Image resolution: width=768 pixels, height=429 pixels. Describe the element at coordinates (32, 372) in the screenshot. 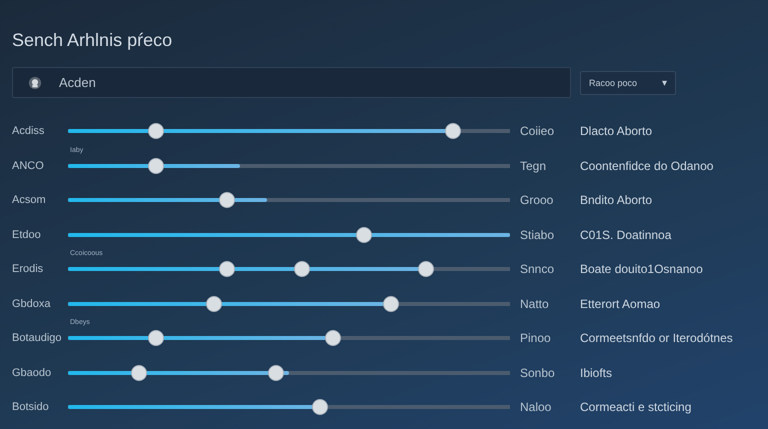

I see `row-label: Gbaodo` at that location.